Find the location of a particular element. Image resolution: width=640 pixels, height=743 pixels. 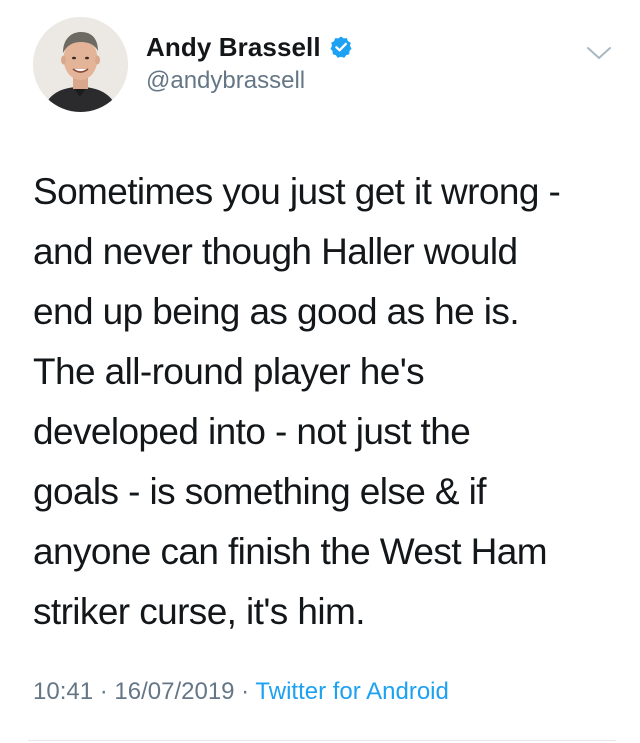

handle: @andybrassell is located at coordinates (249, 81).